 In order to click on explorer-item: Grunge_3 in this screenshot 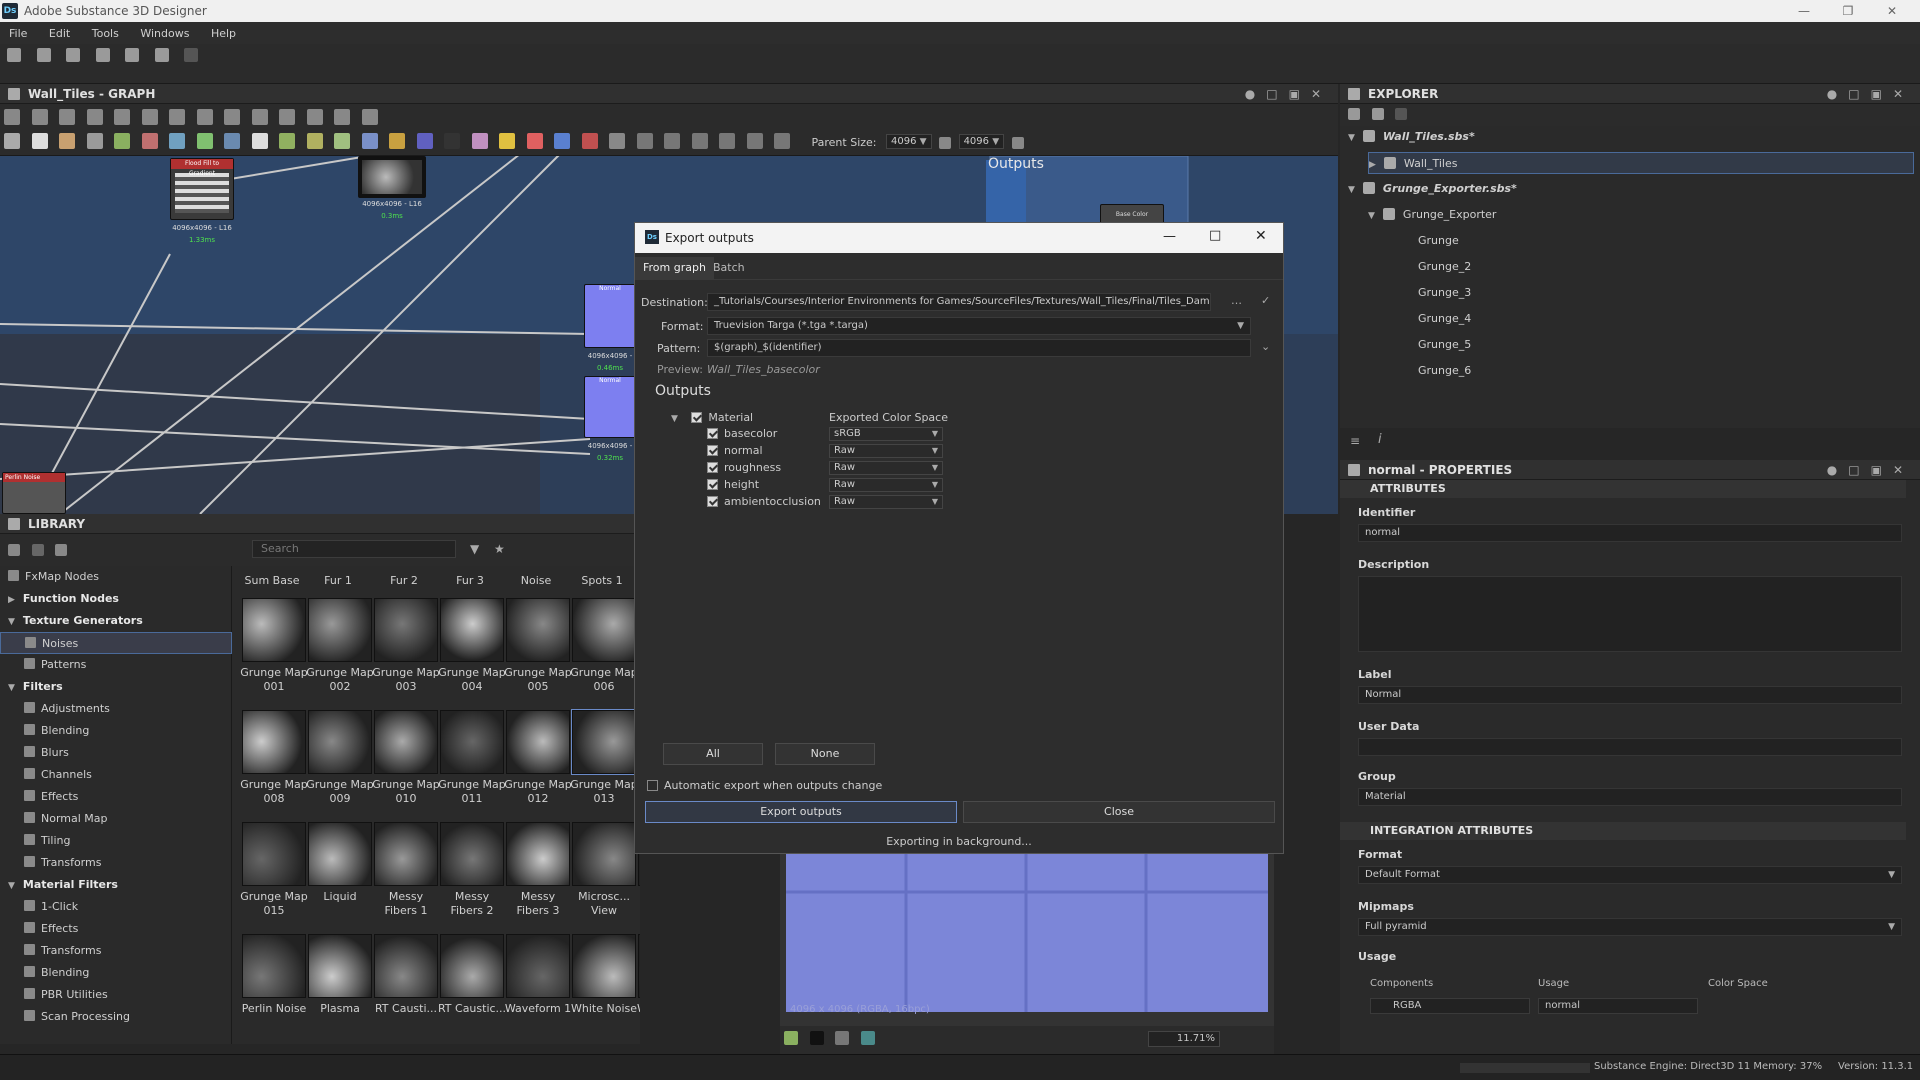, I will do `click(1651, 293)`.